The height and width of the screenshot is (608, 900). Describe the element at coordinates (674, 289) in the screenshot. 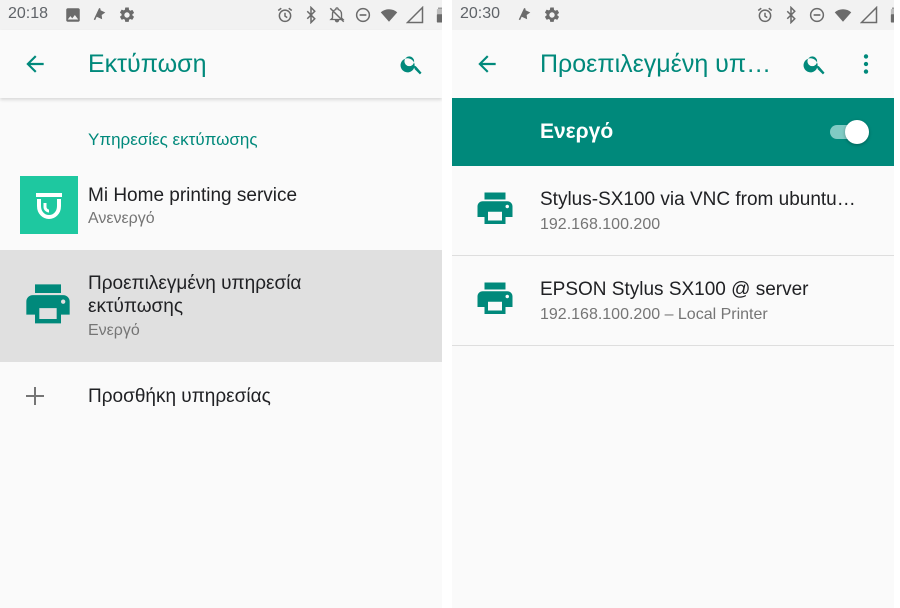

I see `printer-name: EPSON Stylus SX100 @ server` at that location.